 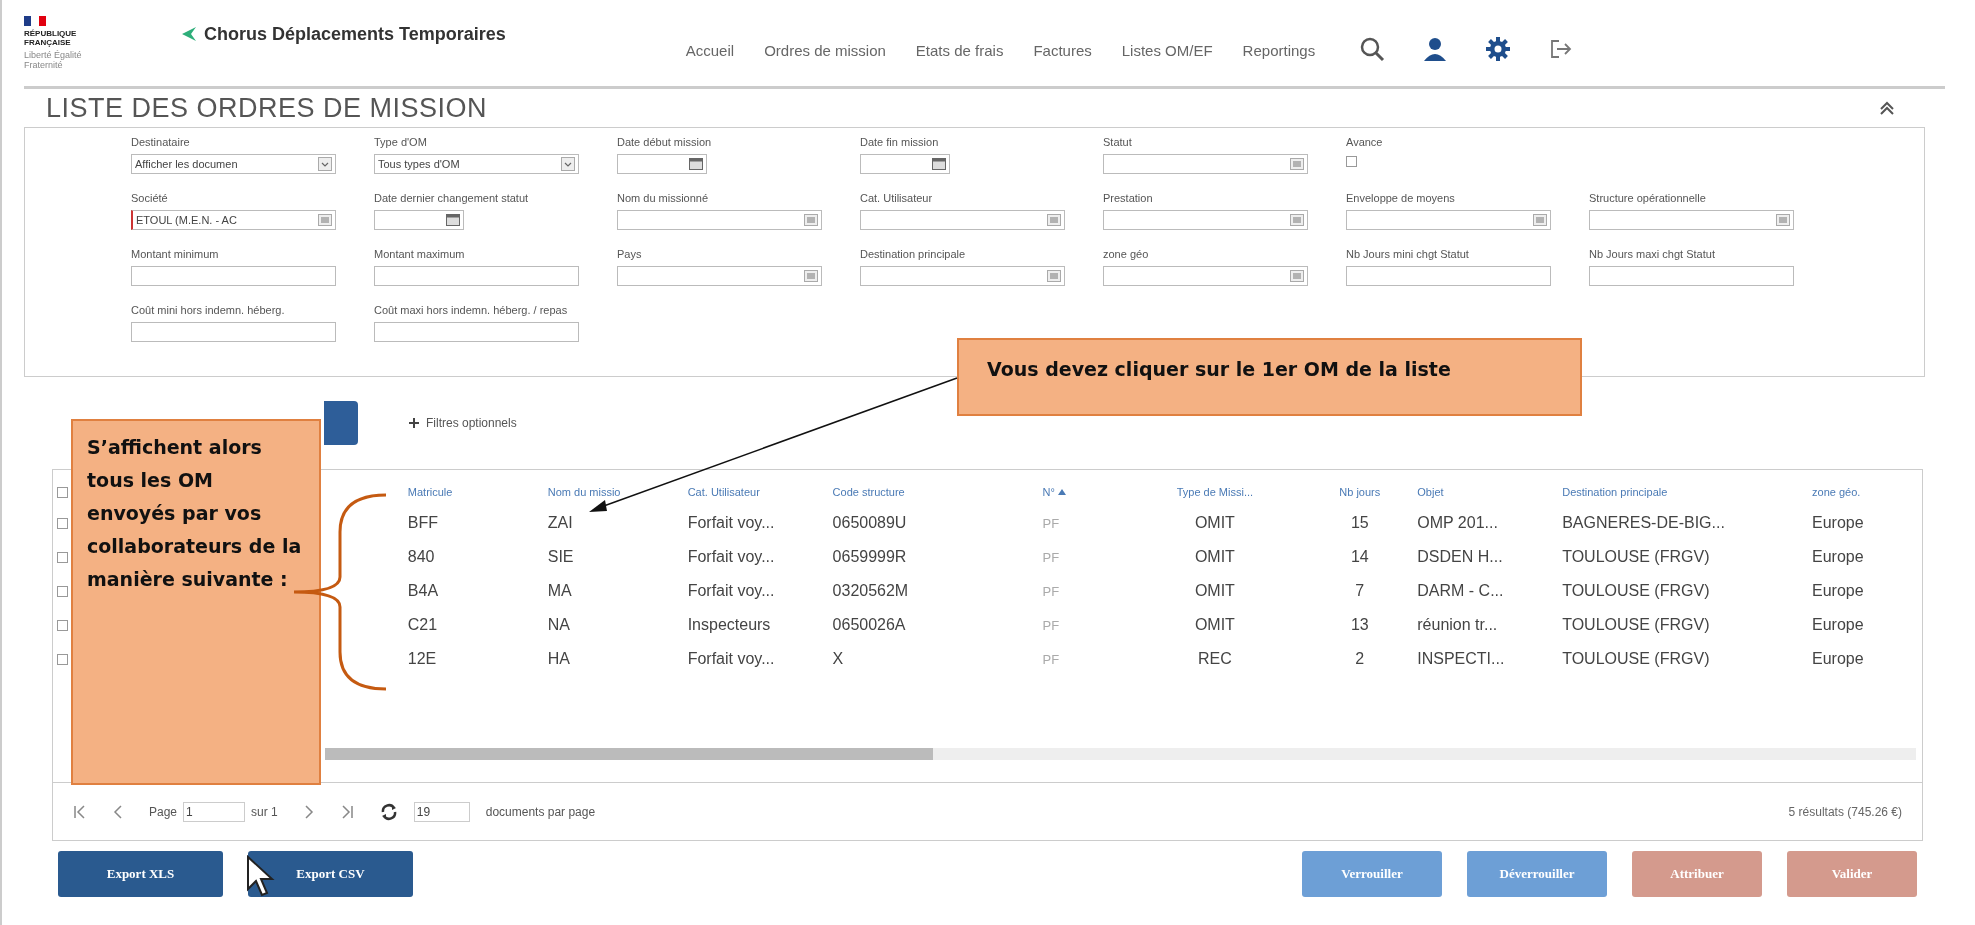 What do you see at coordinates (560, 523) in the screenshot?
I see `table-cell-text: ZAI` at bounding box center [560, 523].